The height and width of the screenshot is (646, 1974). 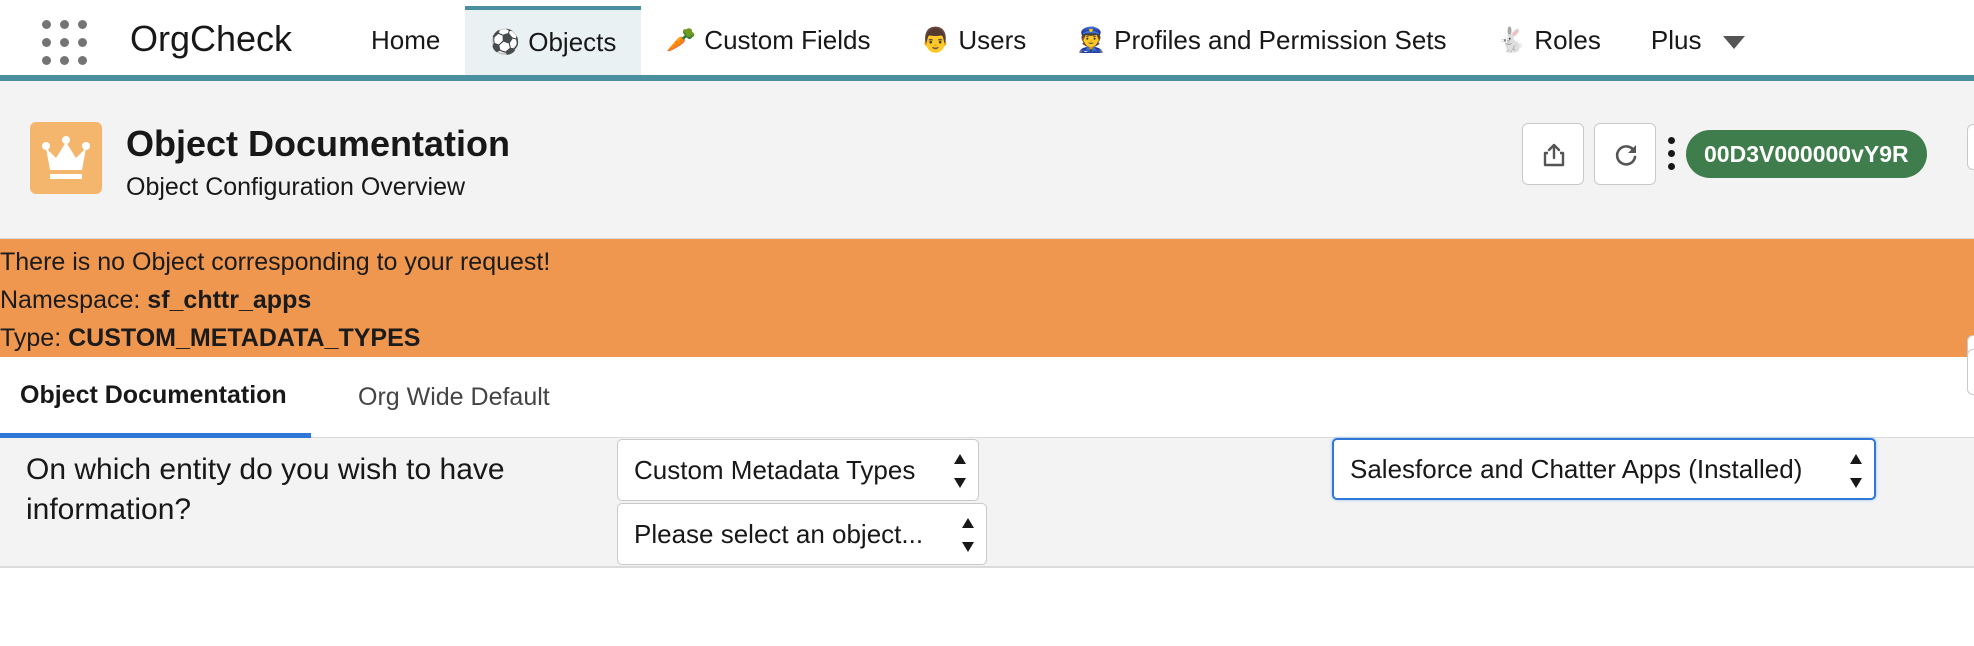 What do you see at coordinates (454, 397) in the screenshot?
I see `tab-org-wide-default: Org Wide Default` at bounding box center [454, 397].